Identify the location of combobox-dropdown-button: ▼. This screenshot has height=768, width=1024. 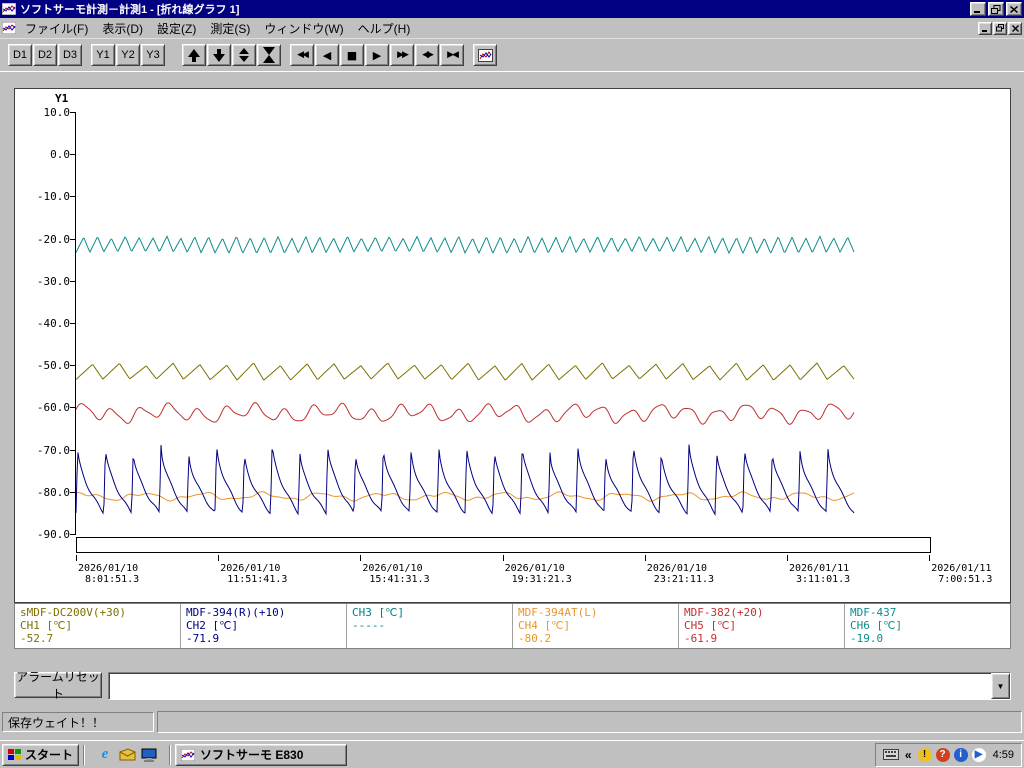
(1000, 686).